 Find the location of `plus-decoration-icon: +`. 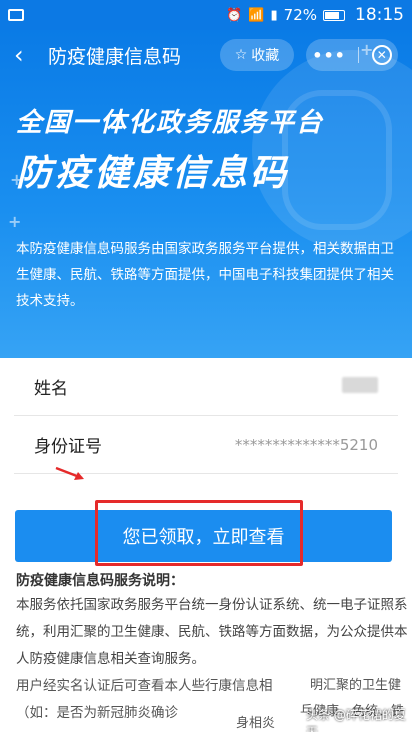

plus-decoration-icon: + is located at coordinates (15, 221).